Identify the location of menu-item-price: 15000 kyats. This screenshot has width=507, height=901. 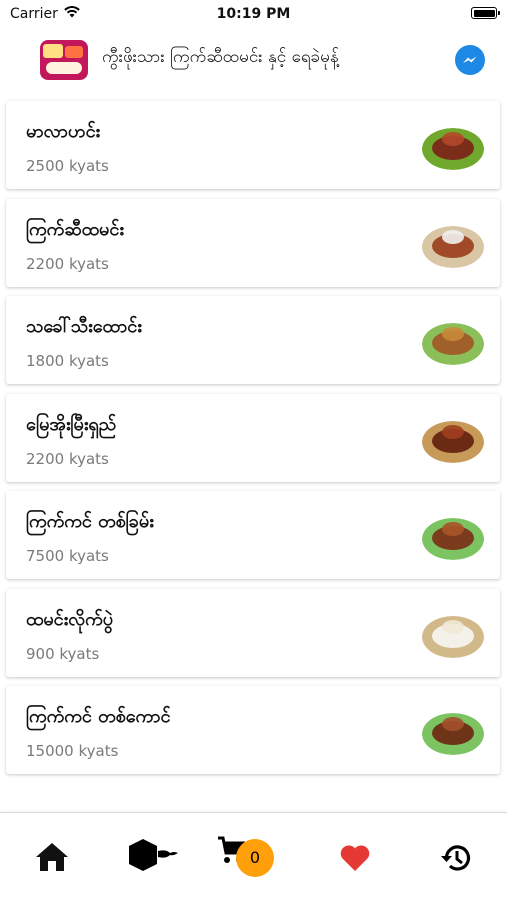
(72, 751).